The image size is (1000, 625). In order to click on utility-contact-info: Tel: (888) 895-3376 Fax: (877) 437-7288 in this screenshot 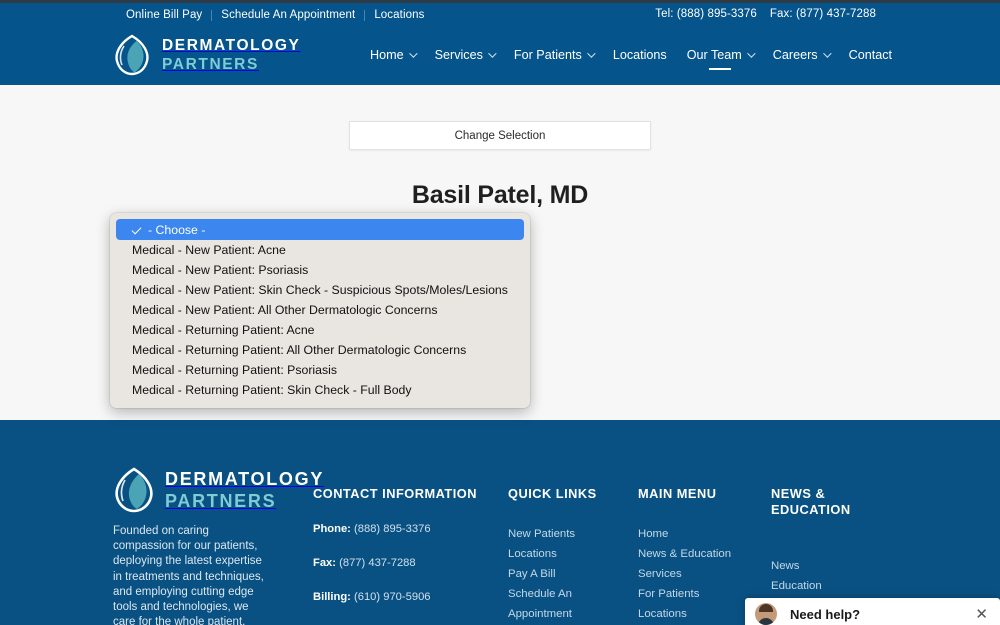, I will do `click(765, 14)`.